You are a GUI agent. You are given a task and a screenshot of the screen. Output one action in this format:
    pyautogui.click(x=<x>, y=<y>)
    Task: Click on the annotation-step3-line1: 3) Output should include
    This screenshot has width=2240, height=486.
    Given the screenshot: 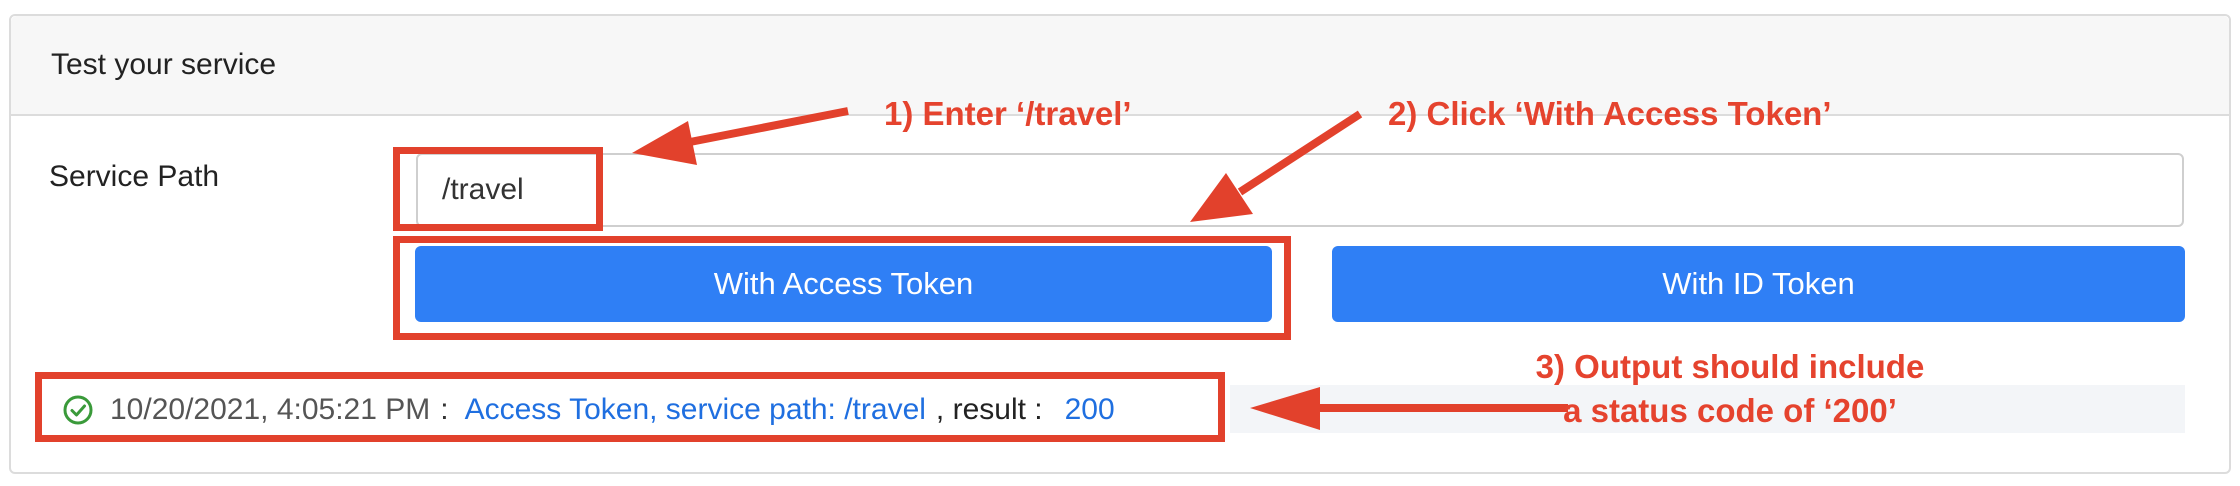 What is the action you would take?
    pyautogui.click(x=1730, y=366)
    